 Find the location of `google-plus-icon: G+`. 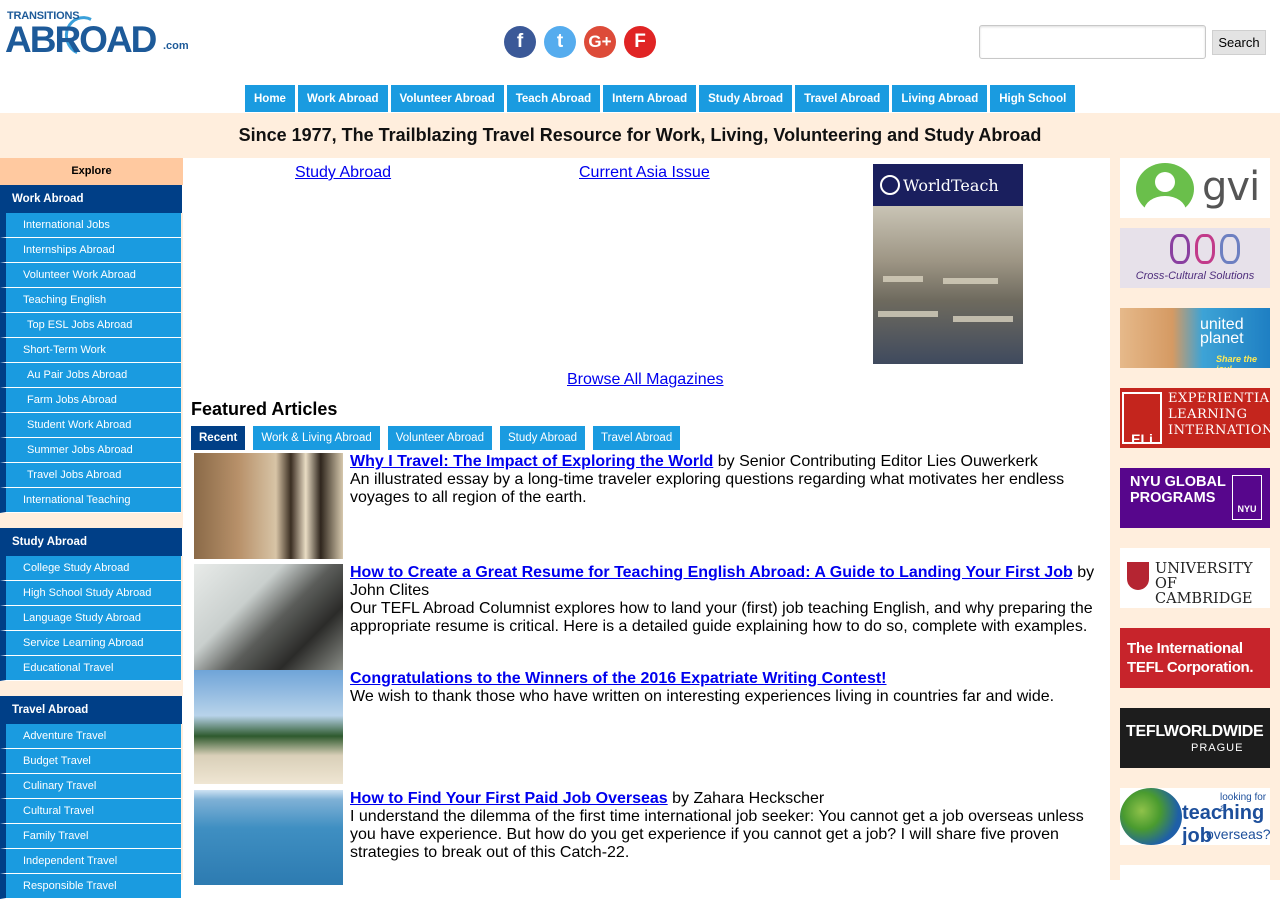

google-plus-icon: G+ is located at coordinates (600, 42).